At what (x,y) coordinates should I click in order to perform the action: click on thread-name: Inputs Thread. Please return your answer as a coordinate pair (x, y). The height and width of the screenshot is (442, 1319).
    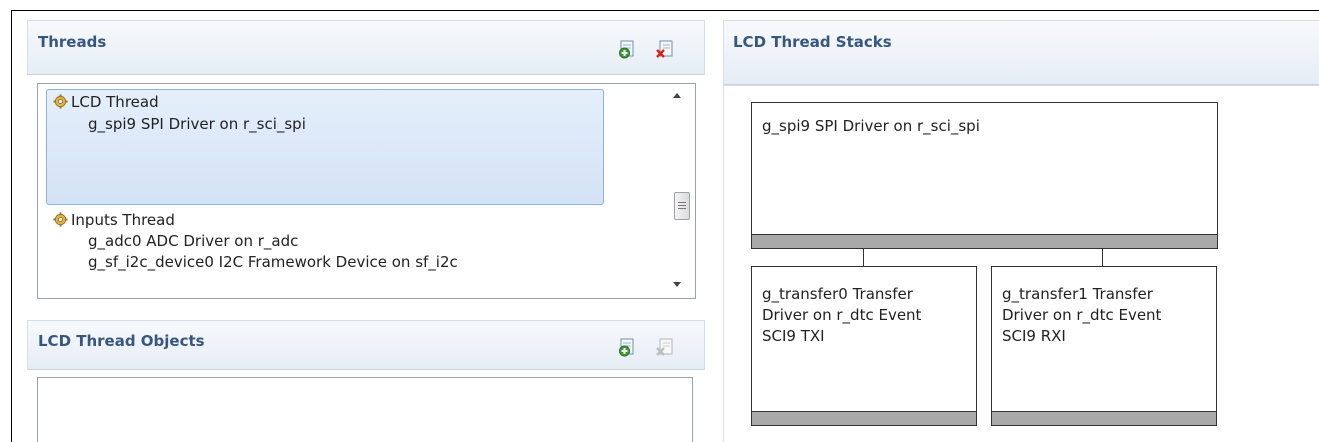
    Looking at the image, I should click on (123, 220).